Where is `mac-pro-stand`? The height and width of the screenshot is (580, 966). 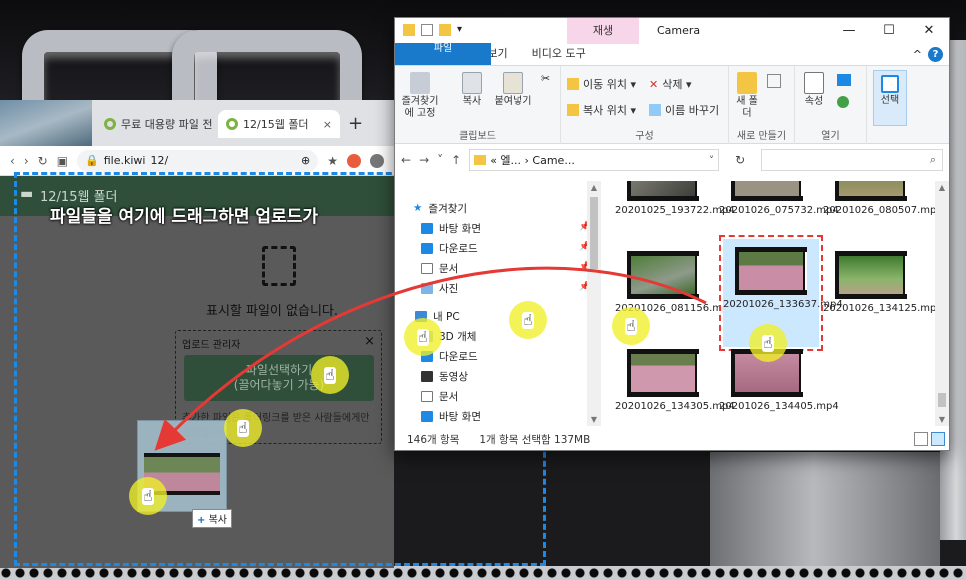 mac-pro-stand is located at coordinates (825, 516).